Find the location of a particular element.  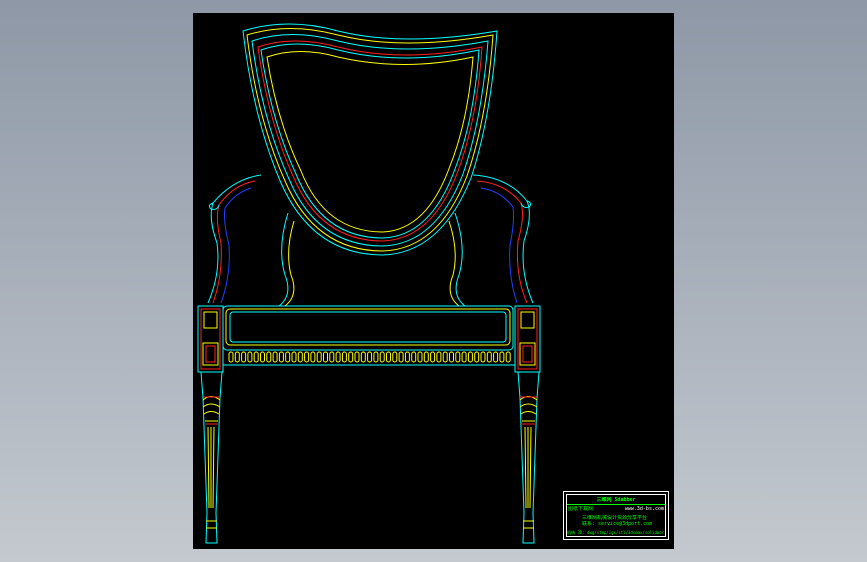

title-block-brand: 三维网 Sdabber is located at coordinates (616, 500).